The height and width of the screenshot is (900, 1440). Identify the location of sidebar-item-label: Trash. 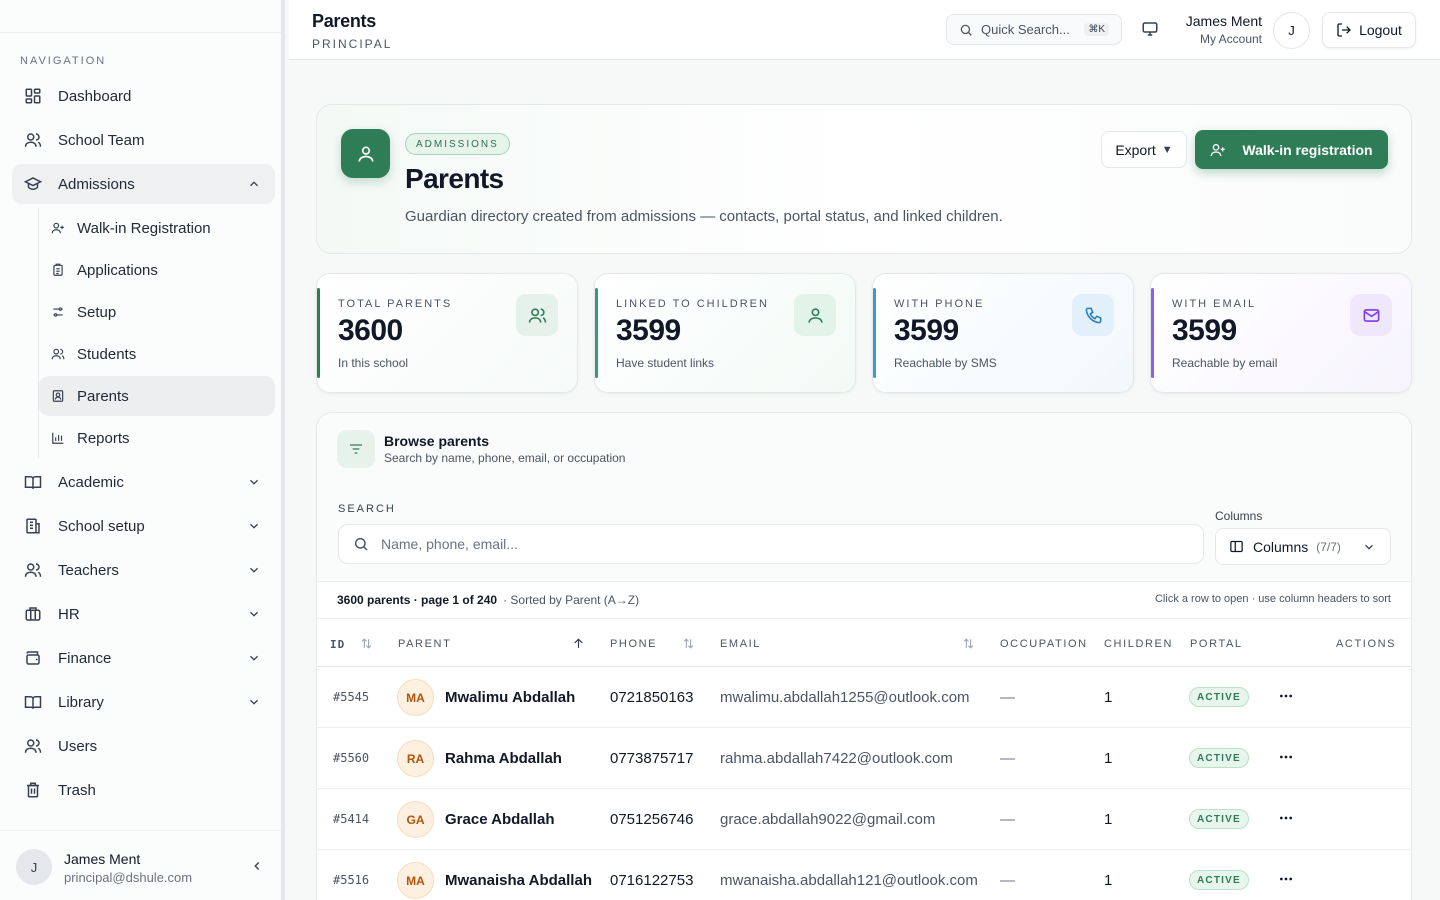
(77, 790).